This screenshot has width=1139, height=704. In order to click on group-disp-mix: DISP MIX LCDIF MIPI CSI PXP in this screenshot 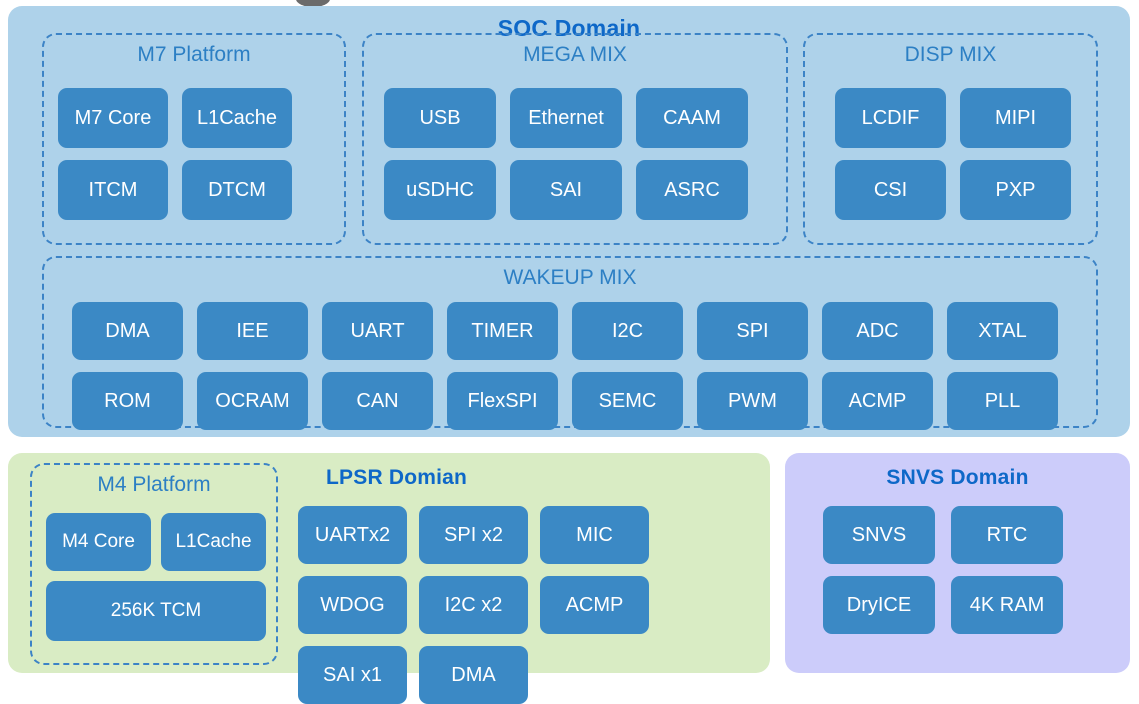, I will do `click(950, 139)`.